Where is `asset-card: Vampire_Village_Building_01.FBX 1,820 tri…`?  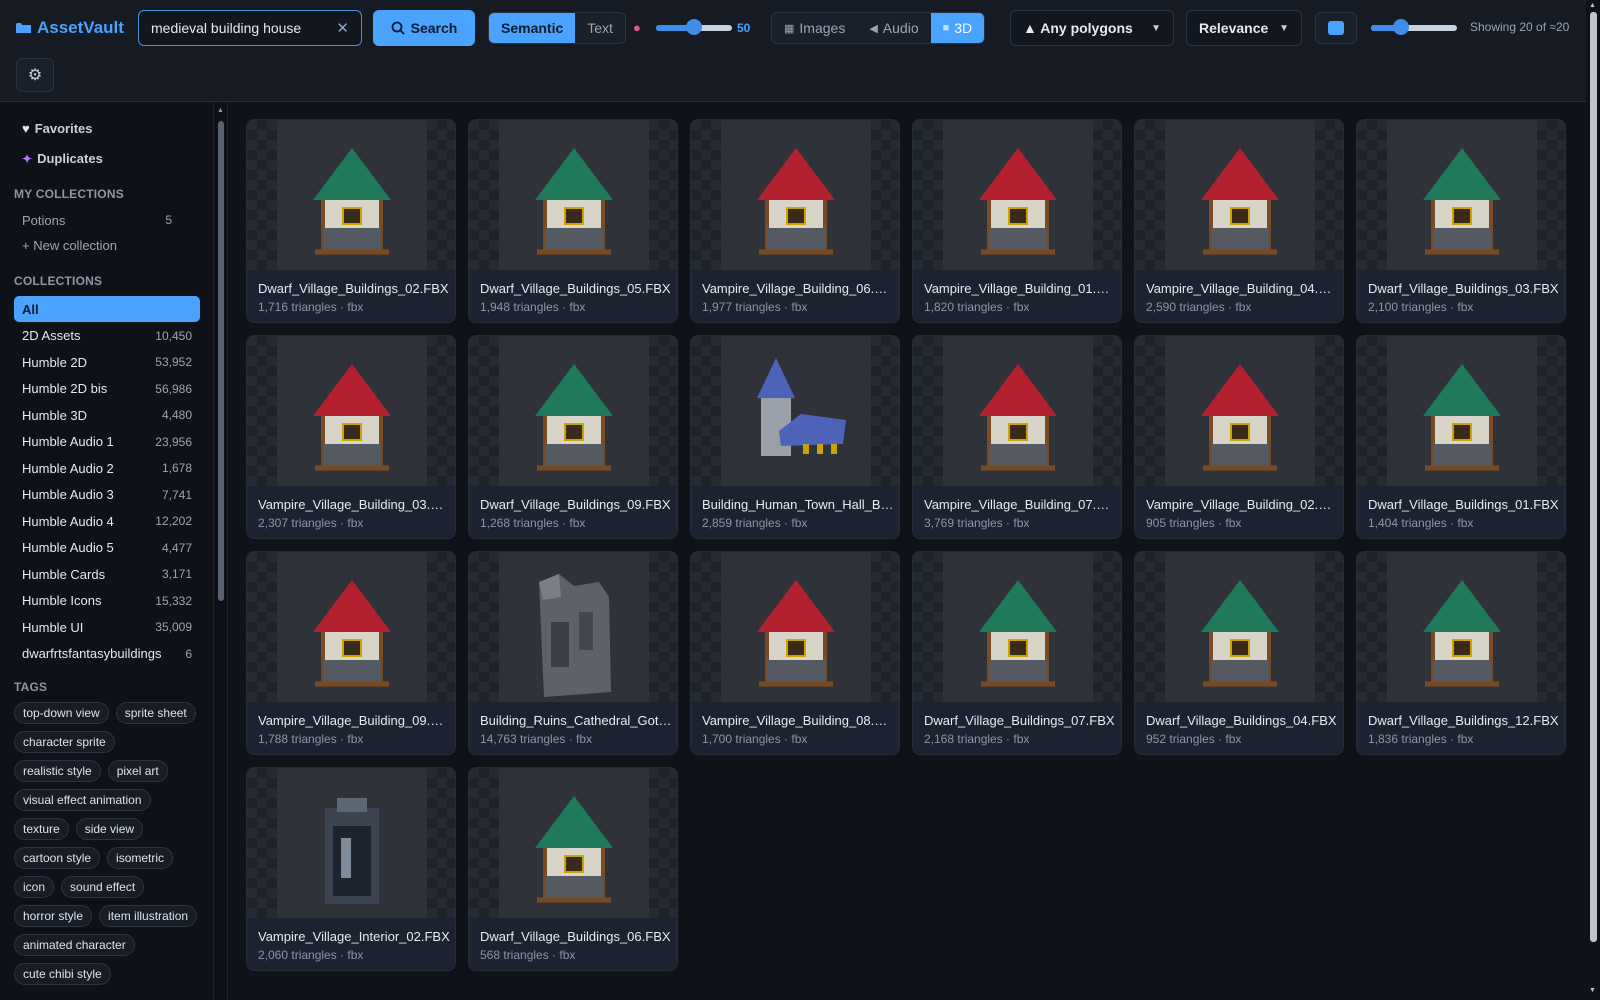
asset-card: Vampire_Village_Building_01.FBX 1,820 tri… is located at coordinates (1017, 221).